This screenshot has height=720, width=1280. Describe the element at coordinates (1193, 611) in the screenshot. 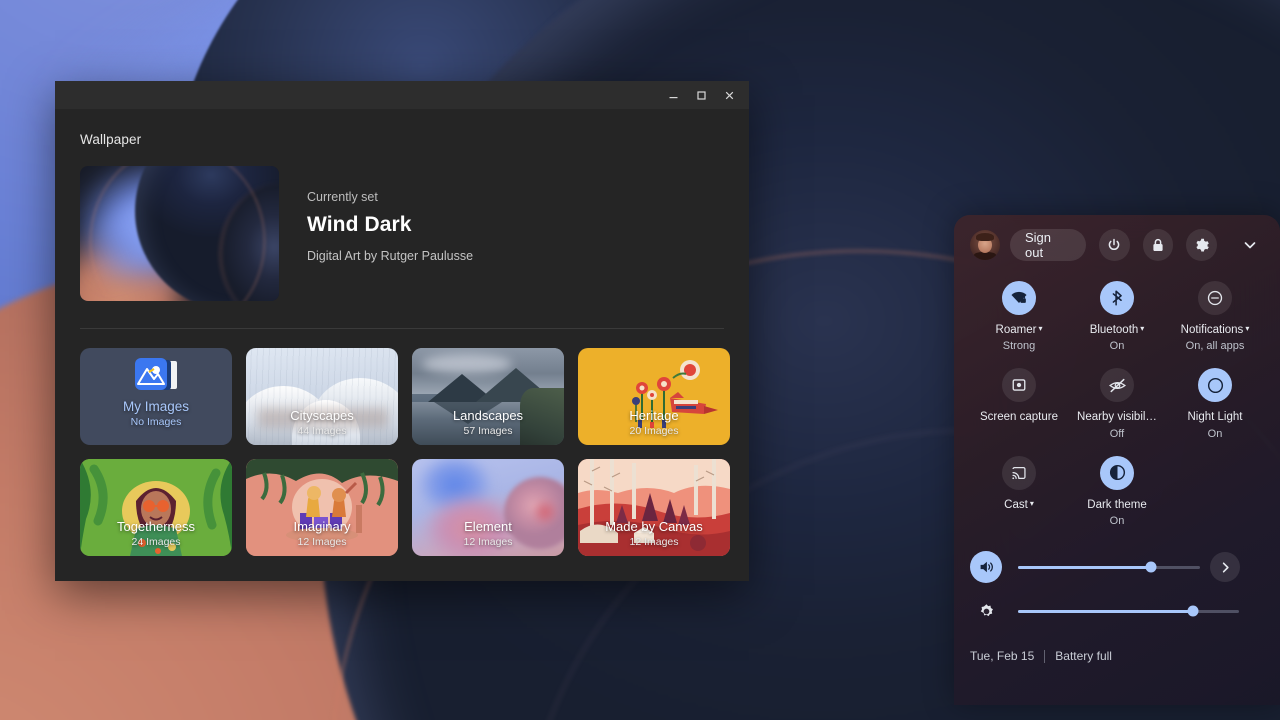

I see `brightness-slider-thumb` at that location.